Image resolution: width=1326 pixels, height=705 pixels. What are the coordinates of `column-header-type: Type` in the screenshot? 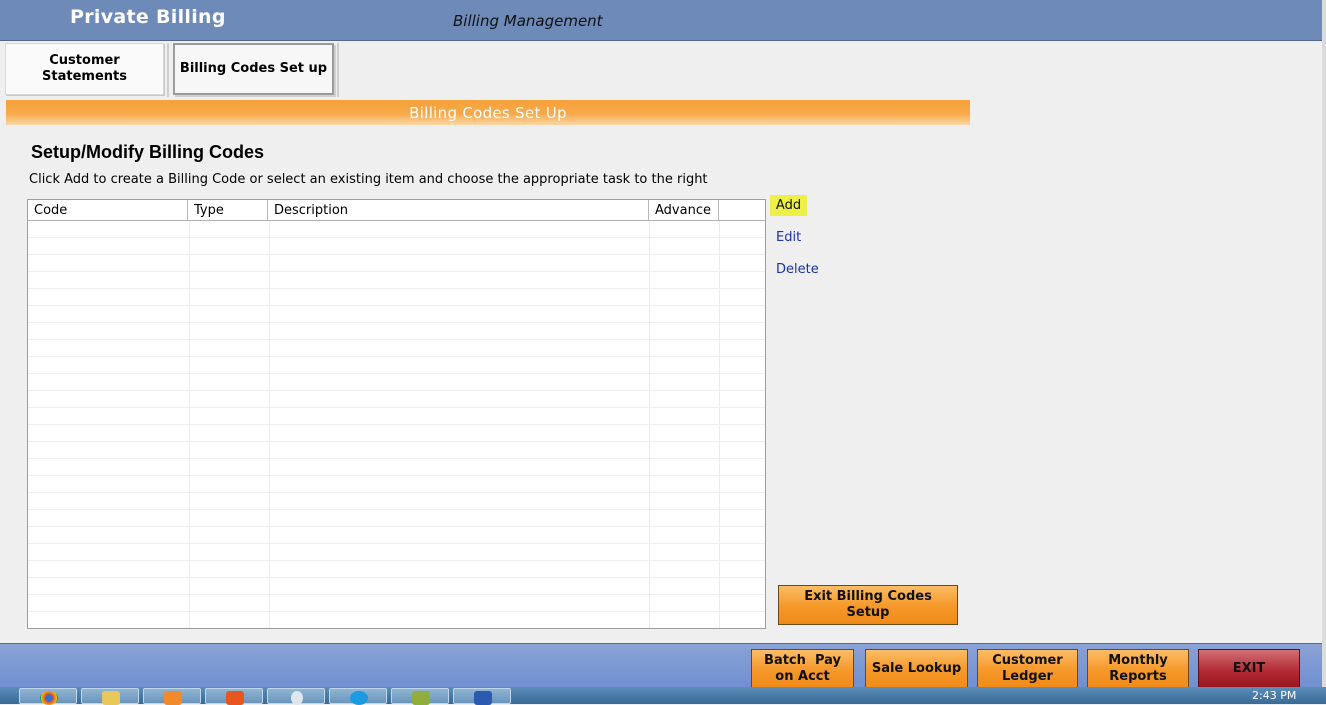 It's located at (228, 210).